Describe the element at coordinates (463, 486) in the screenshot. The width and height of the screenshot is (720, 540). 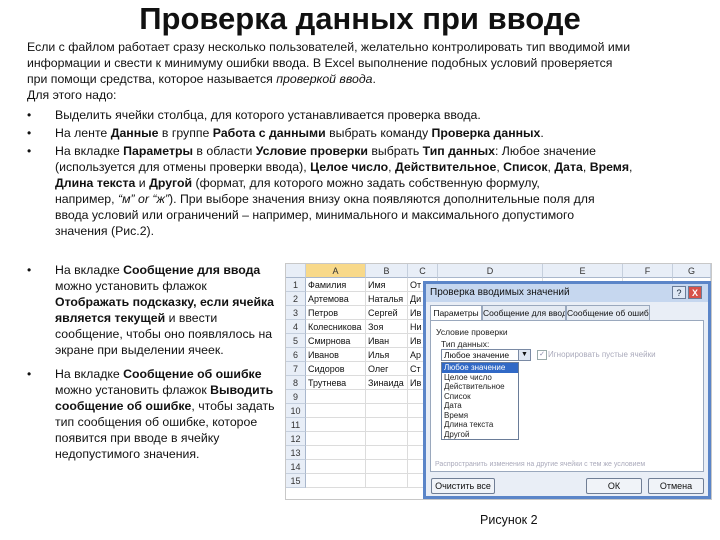
I see `clear-all-button: Очистить все` at that location.